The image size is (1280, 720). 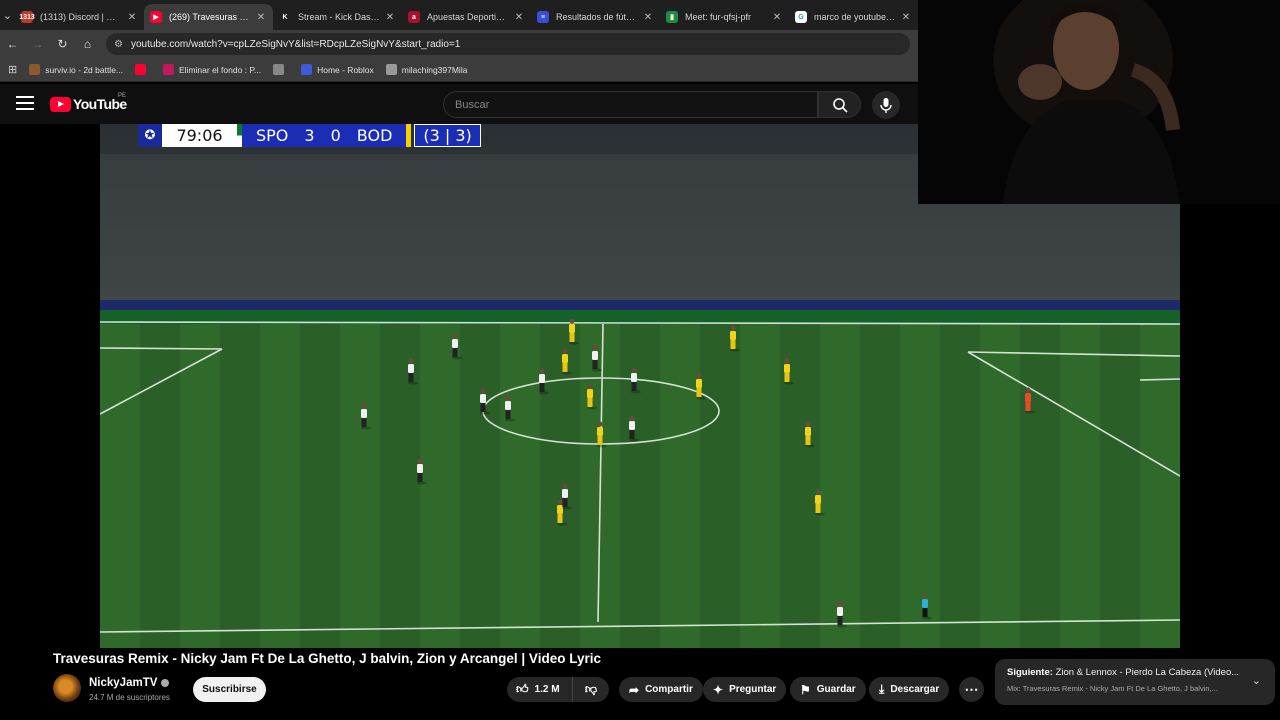 What do you see at coordinates (414, 17) in the screenshot?
I see `tab-favicon-icon: a` at bounding box center [414, 17].